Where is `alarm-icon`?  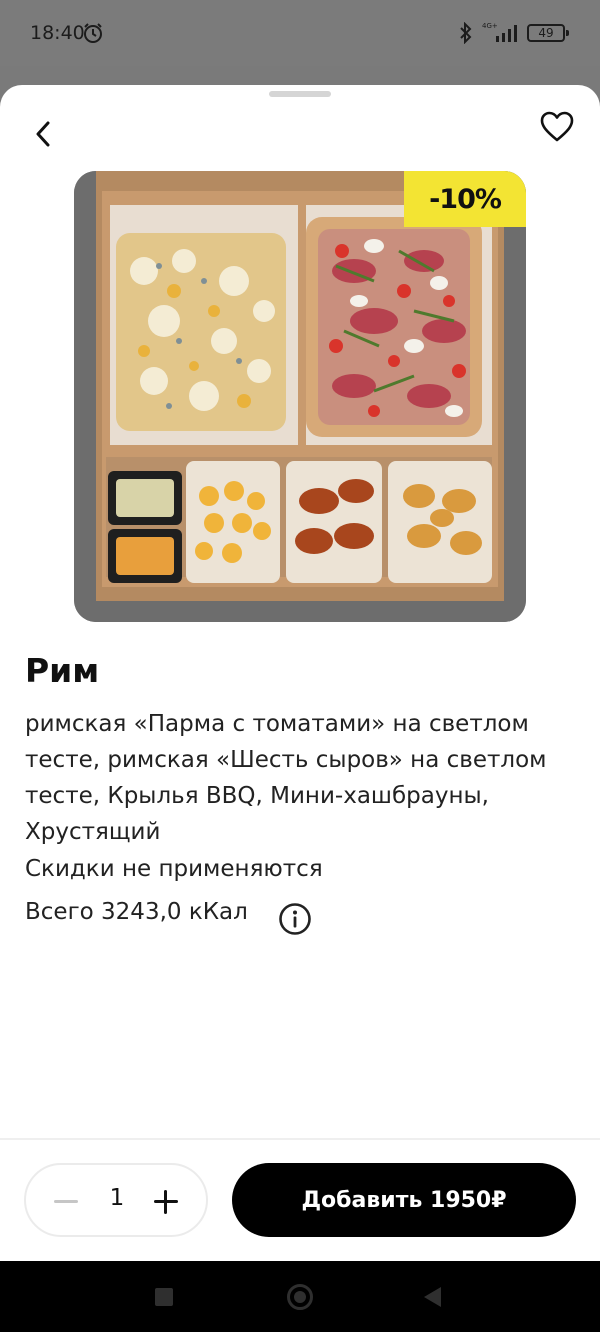
alarm-icon is located at coordinates (93, 33).